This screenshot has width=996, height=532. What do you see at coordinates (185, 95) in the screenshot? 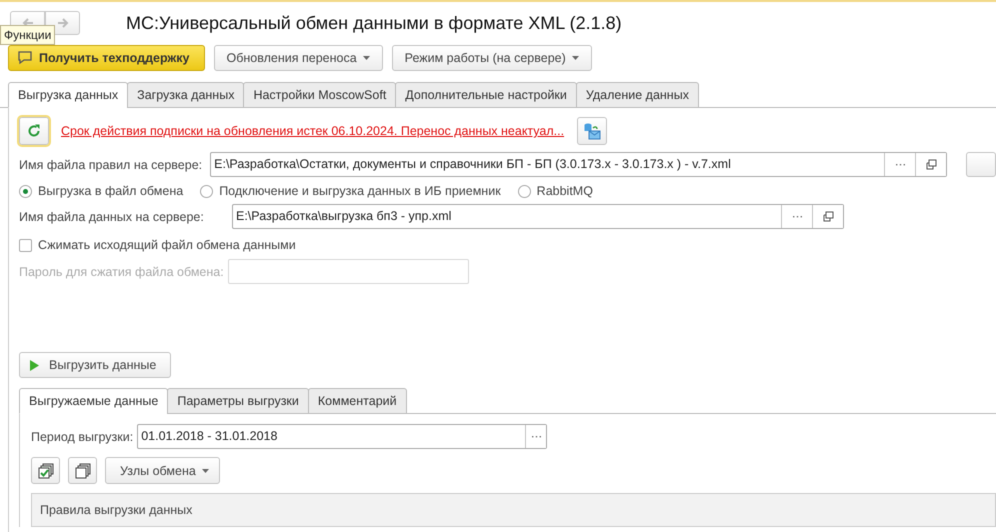
I see `tab: Загрузка данных` at bounding box center [185, 95].